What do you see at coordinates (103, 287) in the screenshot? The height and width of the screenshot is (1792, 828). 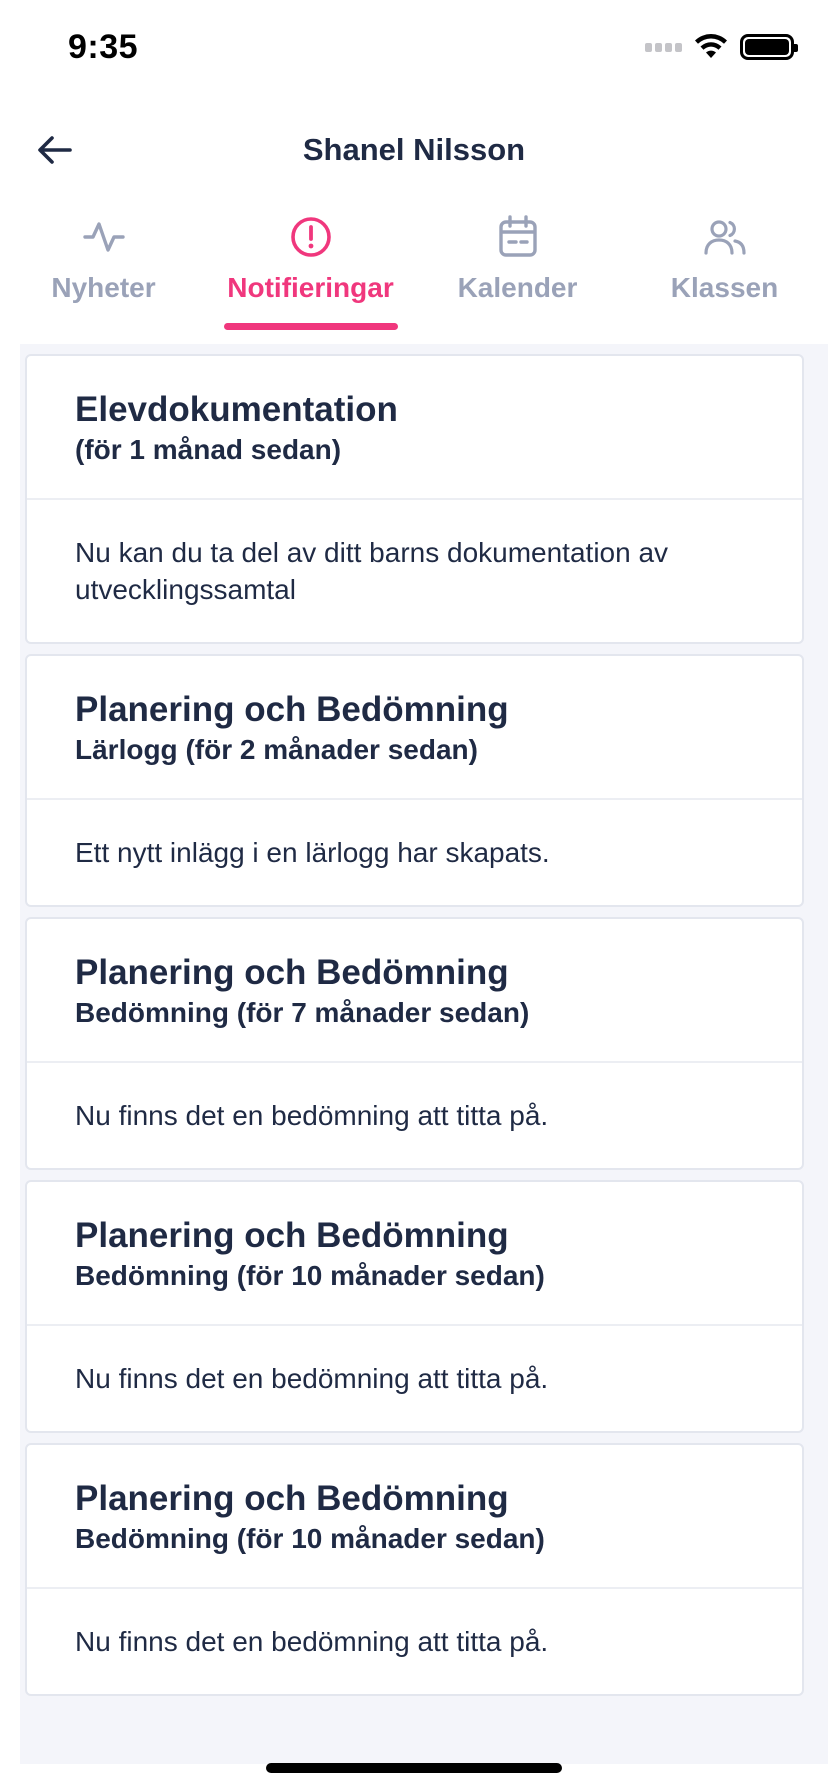 I see `tab-label: Nyheter` at bounding box center [103, 287].